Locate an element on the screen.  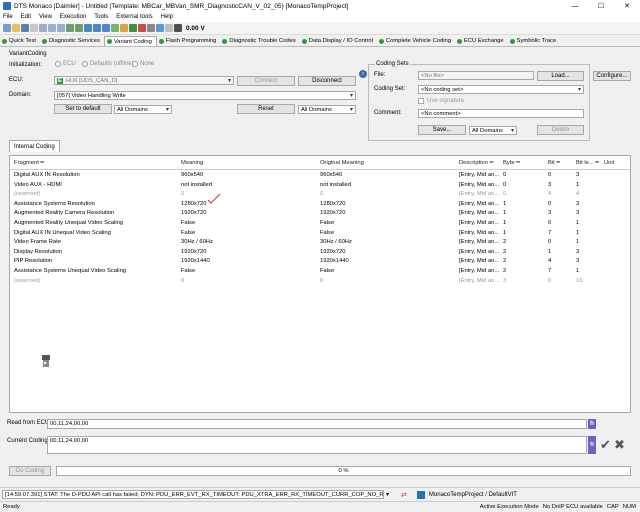
menu-view: View is located at coordinates (45, 17).